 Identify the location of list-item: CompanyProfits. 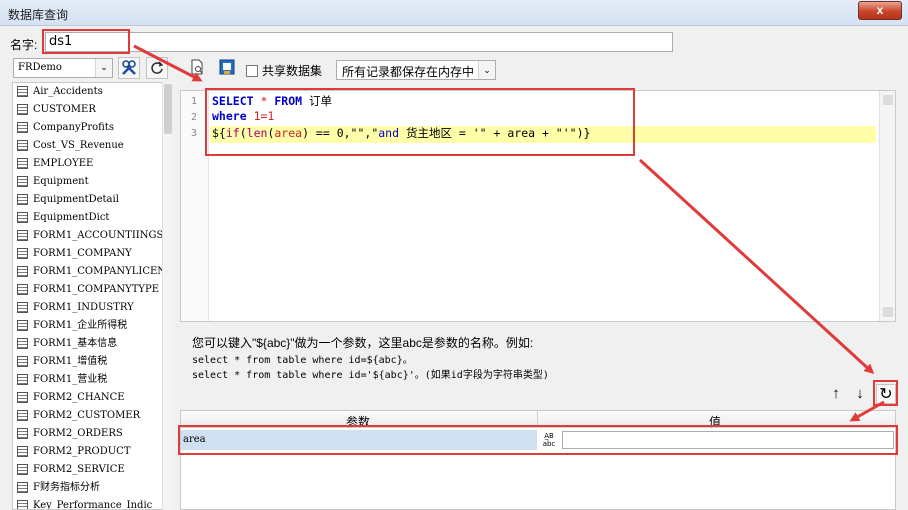
(88, 128).